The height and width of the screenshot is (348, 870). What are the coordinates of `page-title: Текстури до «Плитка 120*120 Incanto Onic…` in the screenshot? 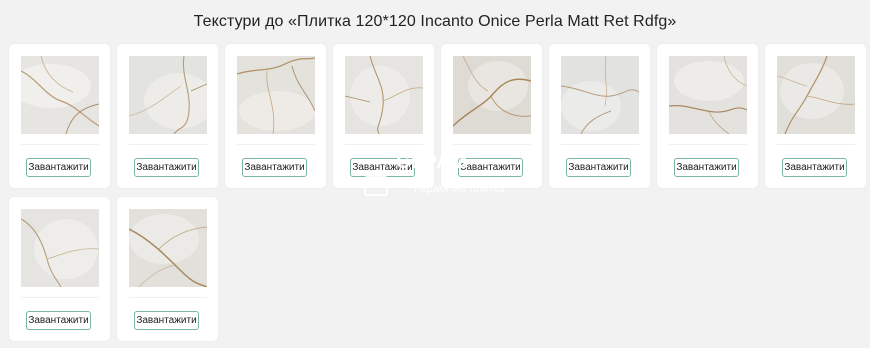 It's located at (435, 21).